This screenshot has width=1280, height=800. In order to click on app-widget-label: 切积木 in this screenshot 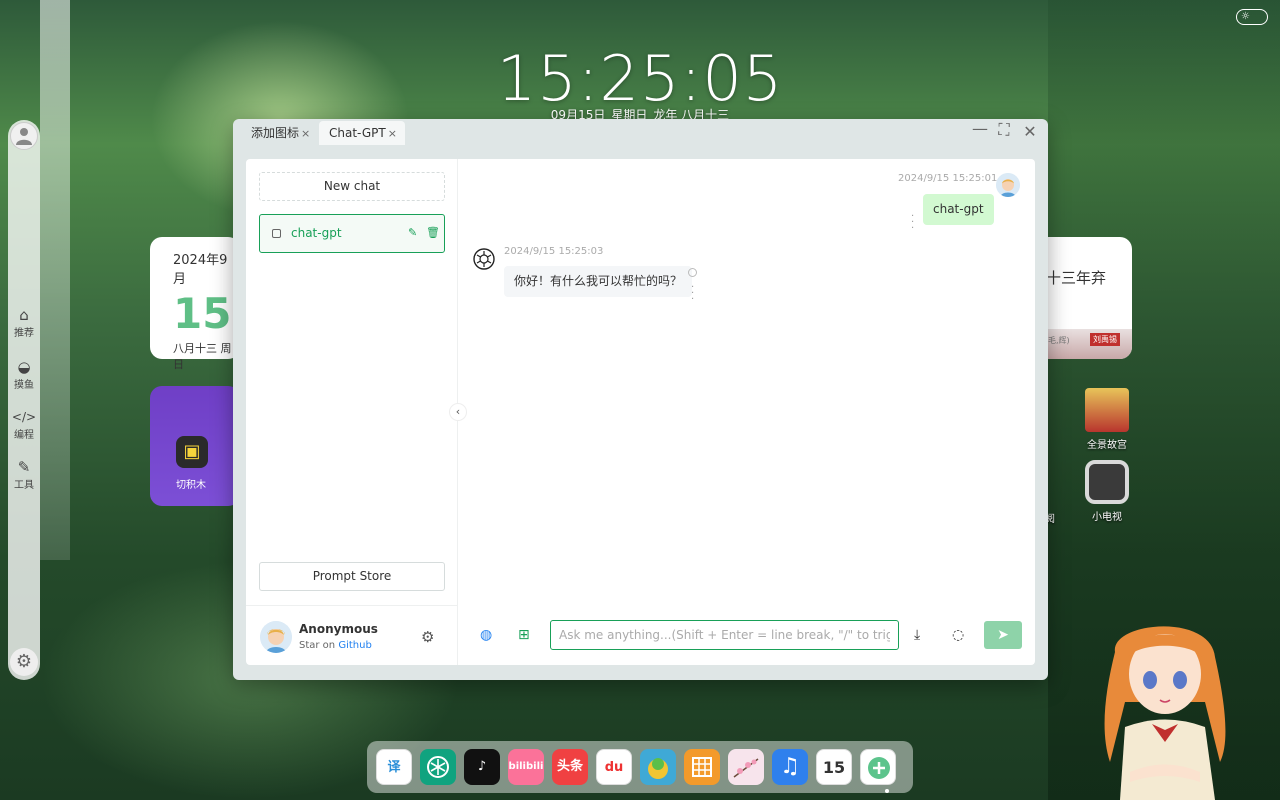, I will do `click(191, 485)`.